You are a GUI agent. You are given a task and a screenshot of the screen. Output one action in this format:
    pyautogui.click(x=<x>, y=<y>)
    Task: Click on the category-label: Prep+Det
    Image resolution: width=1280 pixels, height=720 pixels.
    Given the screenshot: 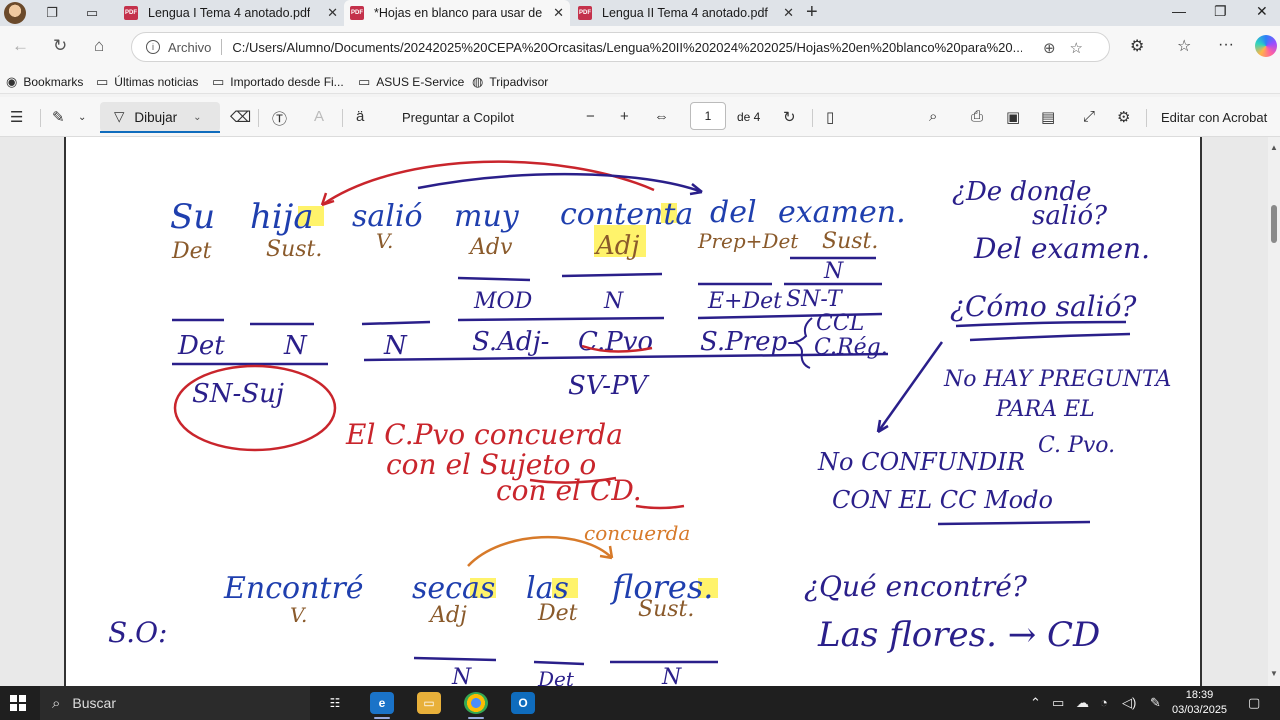 What is the action you would take?
    pyautogui.click(x=748, y=241)
    